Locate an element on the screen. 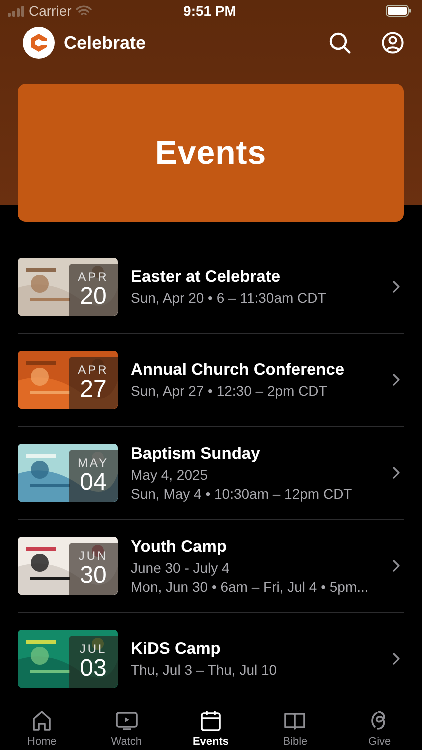 The height and width of the screenshot is (750, 422). calendar-icon is located at coordinates (211, 721).